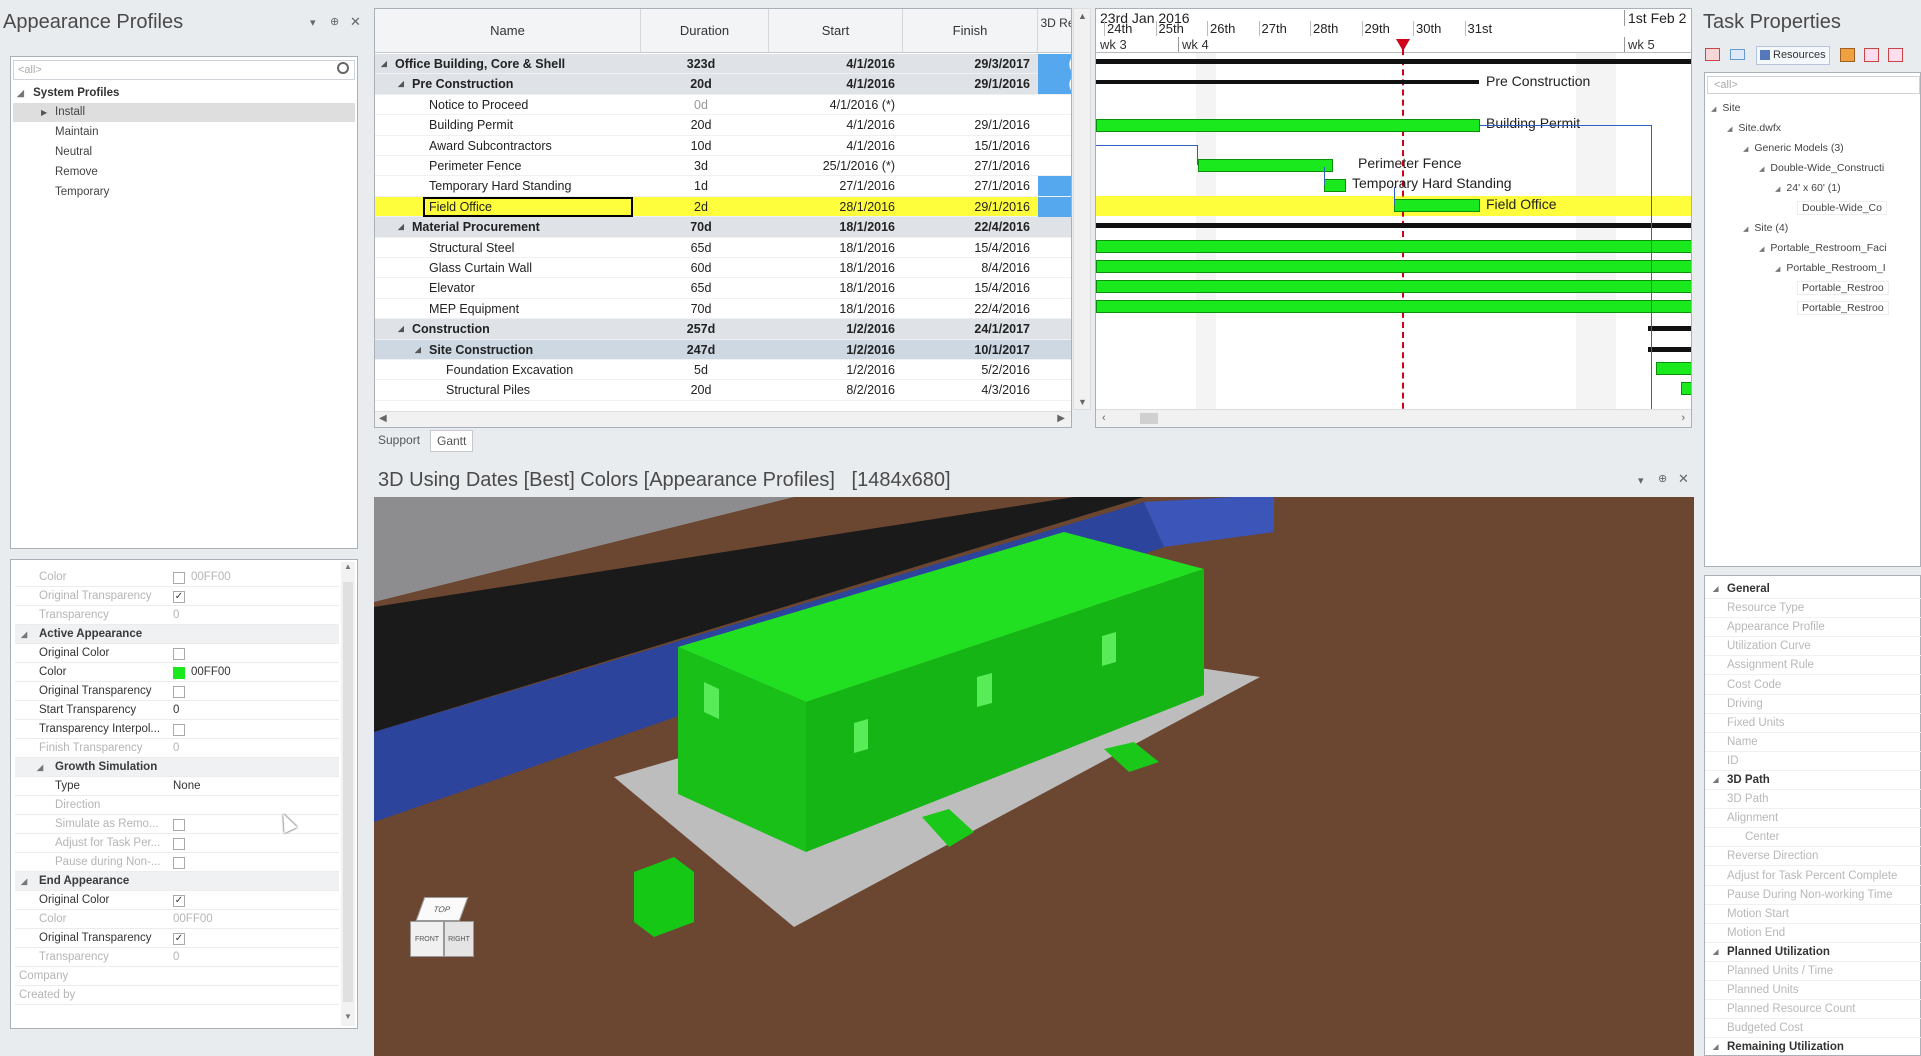  Describe the element at coordinates (534, 125) in the screenshot. I see `task-name-cell: Building Permit` at that location.